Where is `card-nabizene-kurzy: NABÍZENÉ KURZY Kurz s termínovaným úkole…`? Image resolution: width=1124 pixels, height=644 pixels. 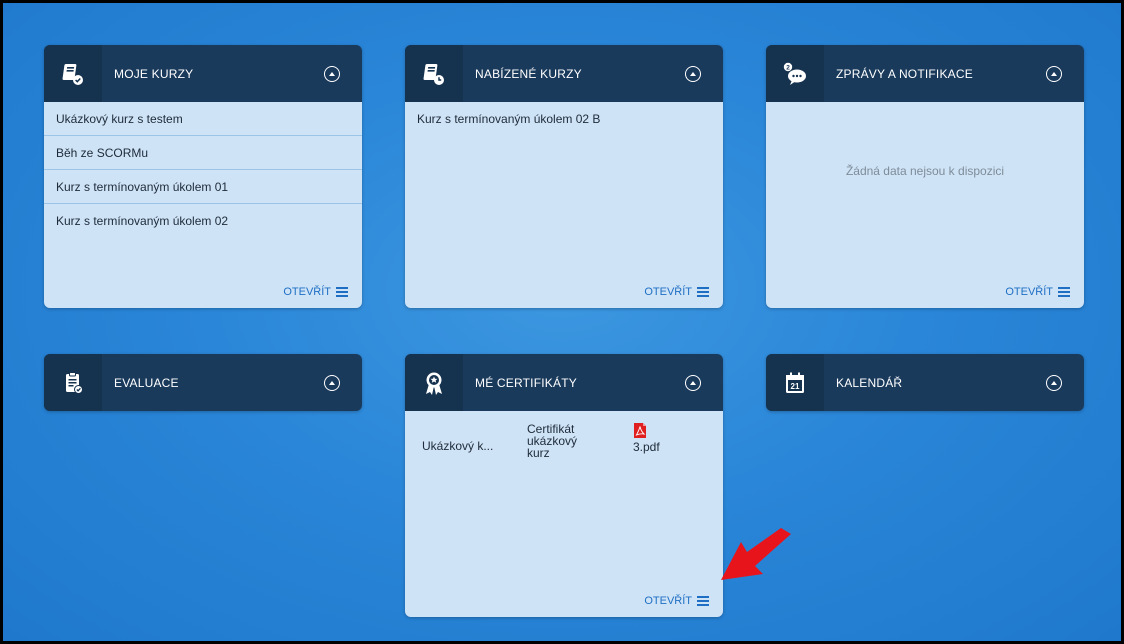 card-nabizene-kurzy: NABÍZENÉ KURZY Kurz s termínovaným úkole… is located at coordinates (564, 176).